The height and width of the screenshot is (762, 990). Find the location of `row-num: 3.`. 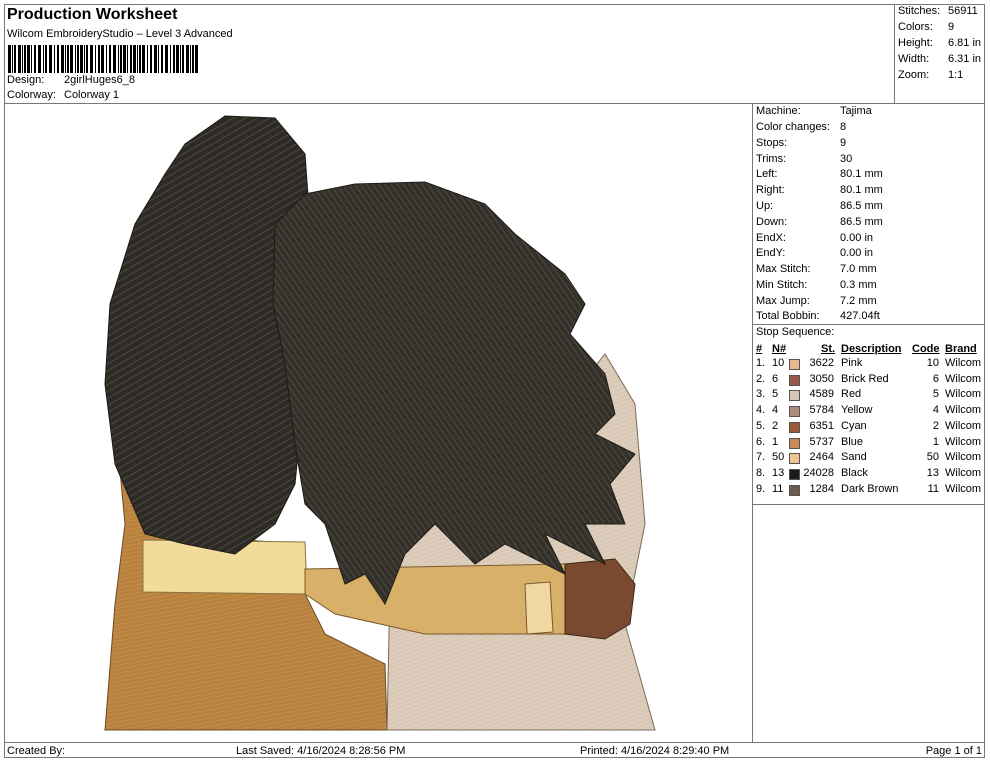

row-num: 3. is located at coordinates (761, 394).